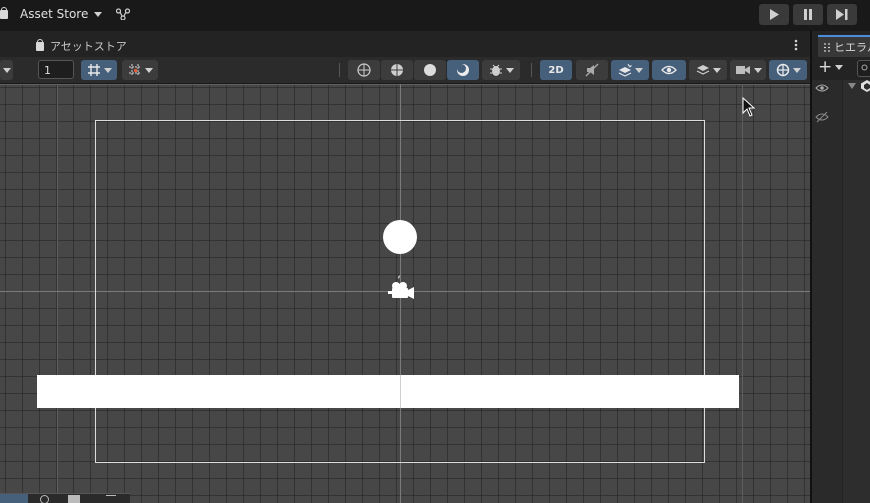 This screenshot has height=503, width=870. What do you see at coordinates (14, 498) in the screenshot?
I see `overlay-tool-selected` at bounding box center [14, 498].